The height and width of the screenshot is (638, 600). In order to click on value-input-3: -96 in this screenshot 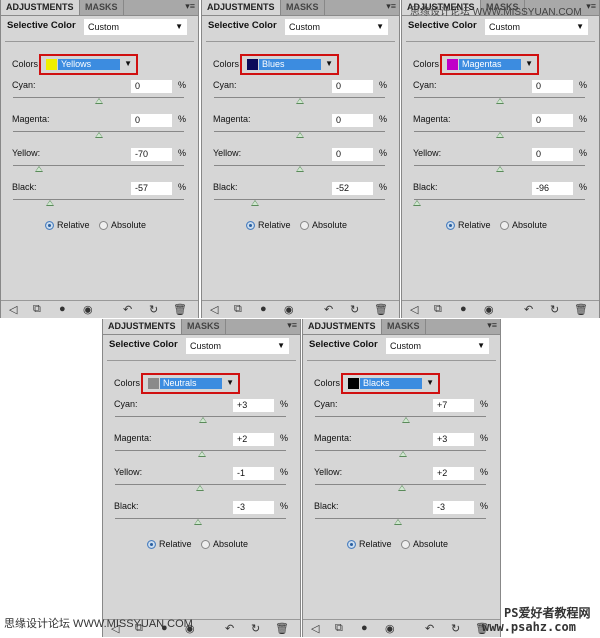, I will do `click(552, 188)`.